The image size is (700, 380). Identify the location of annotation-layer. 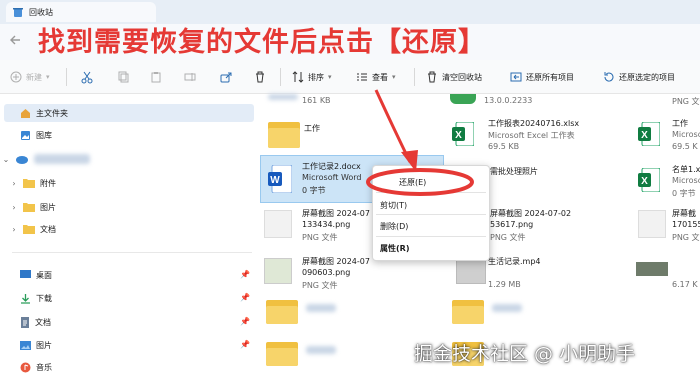
(420, 142).